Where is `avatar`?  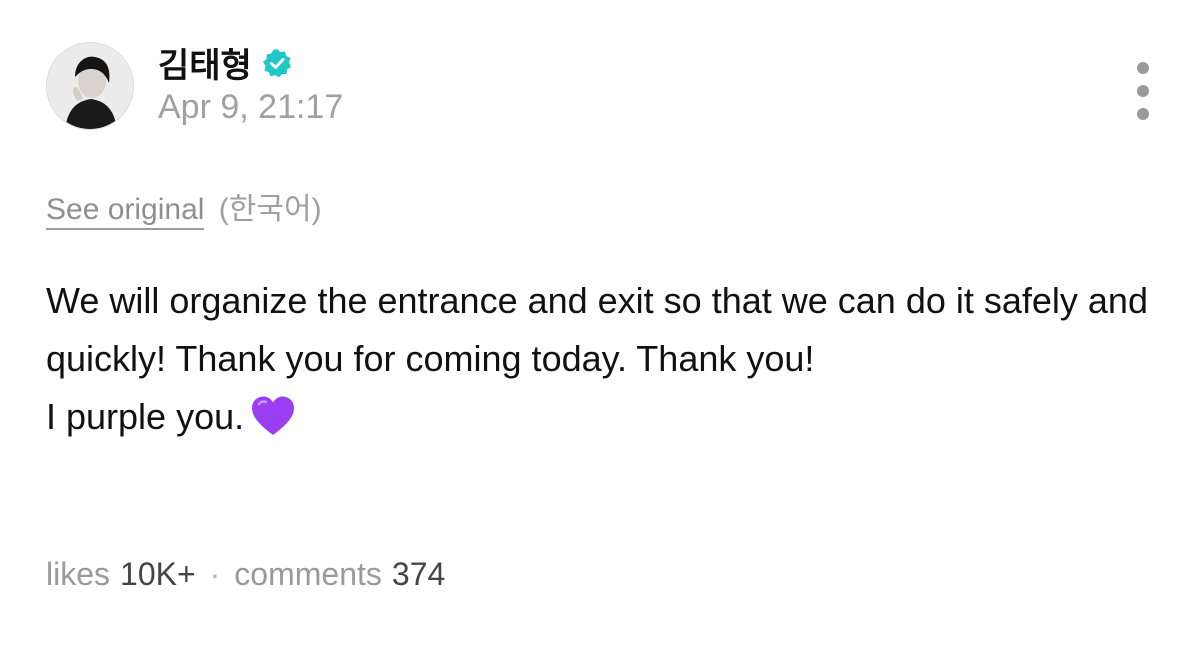
avatar is located at coordinates (90, 86).